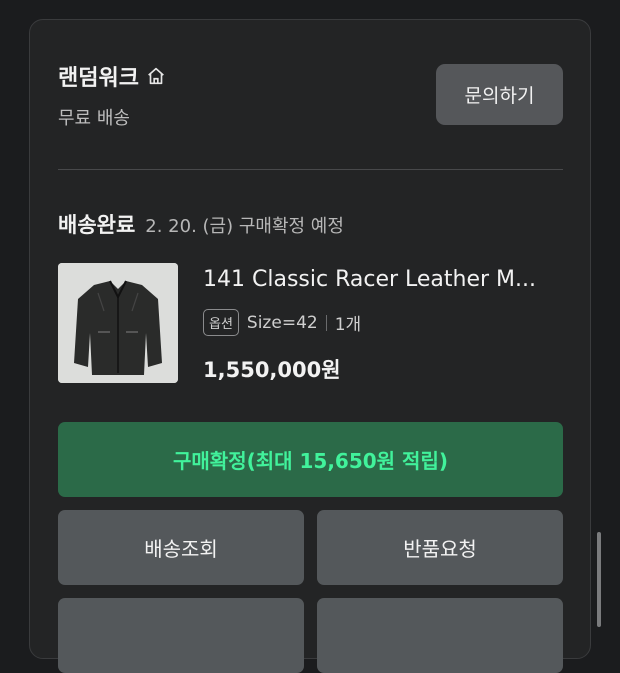 Image resolution: width=620 pixels, height=673 pixels. I want to click on purchase-confirm-button: 구매확정(최대 15,650원 적립), so click(310, 459).